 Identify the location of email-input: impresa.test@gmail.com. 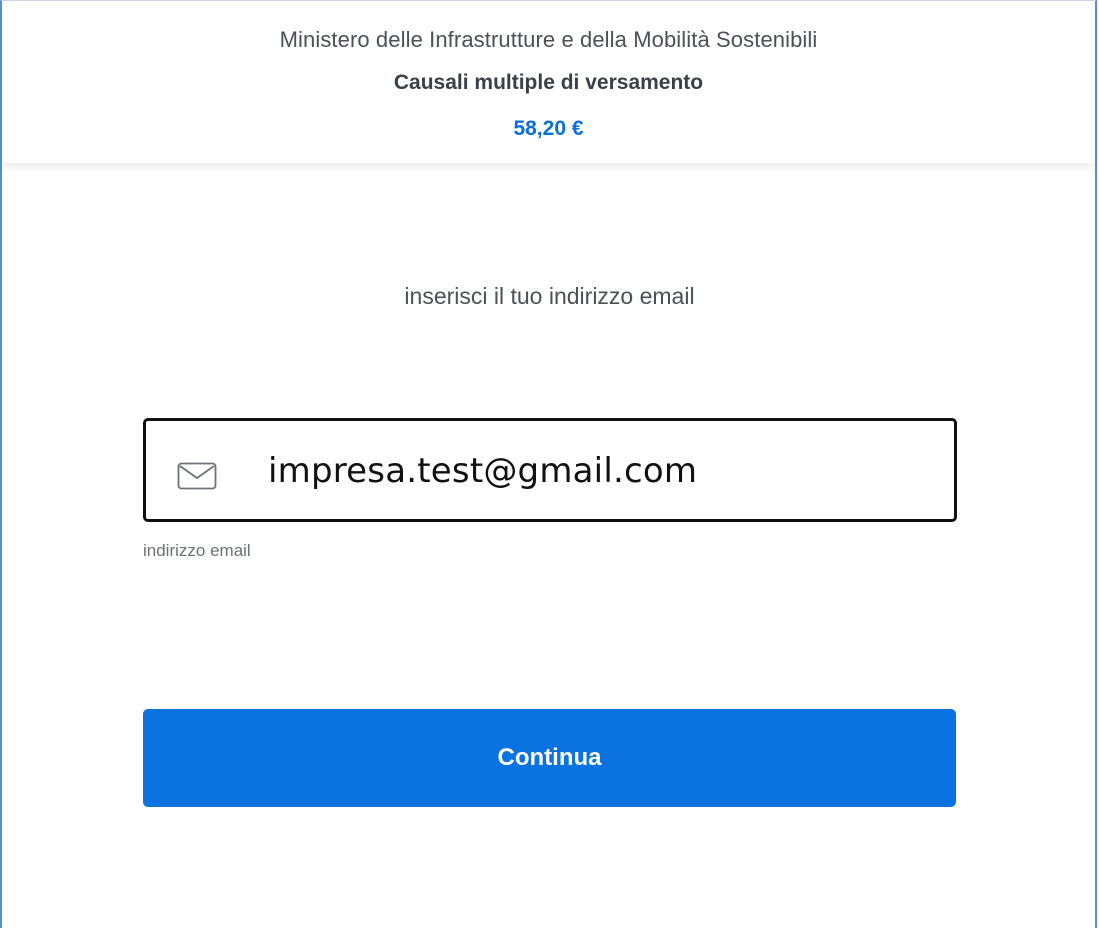
(550, 470).